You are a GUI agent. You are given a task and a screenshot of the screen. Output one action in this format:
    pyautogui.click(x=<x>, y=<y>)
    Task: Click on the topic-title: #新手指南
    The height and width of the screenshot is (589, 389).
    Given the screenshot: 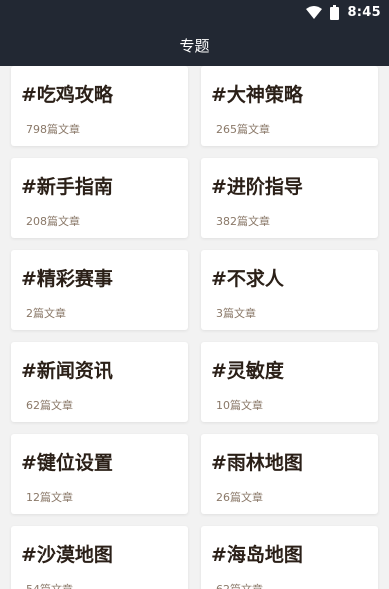 What is the action you would take?
    pyautogui.click(x=67, y=187)
    